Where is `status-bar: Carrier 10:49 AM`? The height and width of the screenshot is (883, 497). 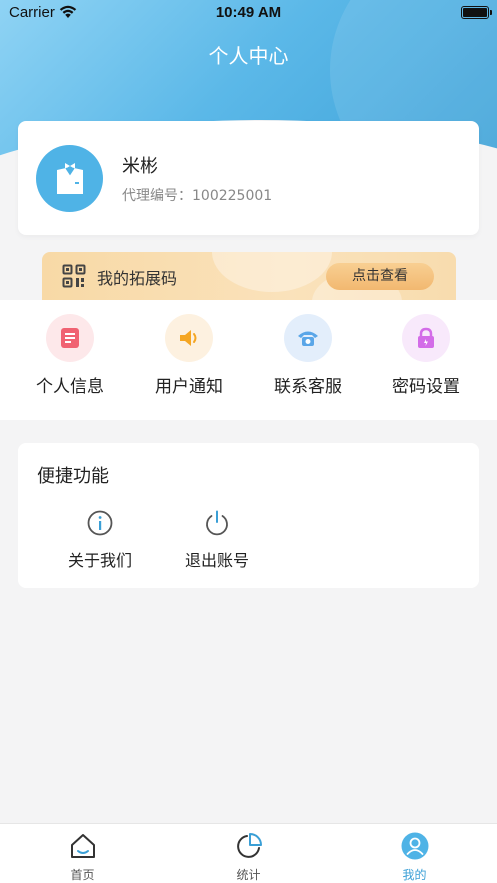
status-bar: Carrier 10:49 AM is located at coordinates (248, 13).